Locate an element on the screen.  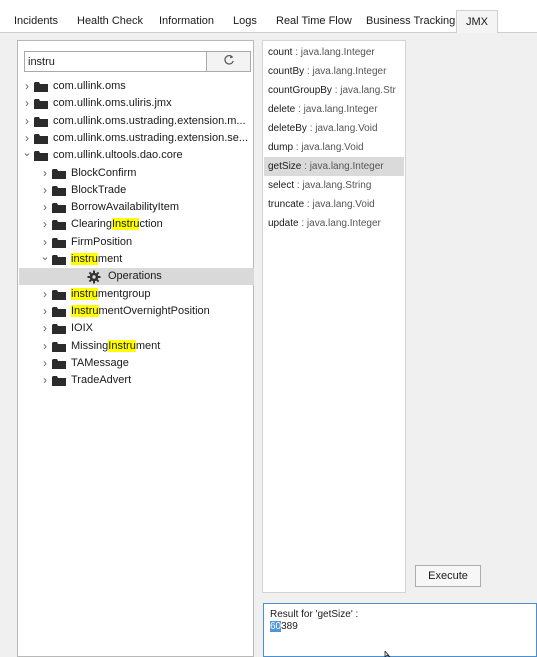
tree-item: › InstrumentOvernightPosition is located at coordinates (136, 311).